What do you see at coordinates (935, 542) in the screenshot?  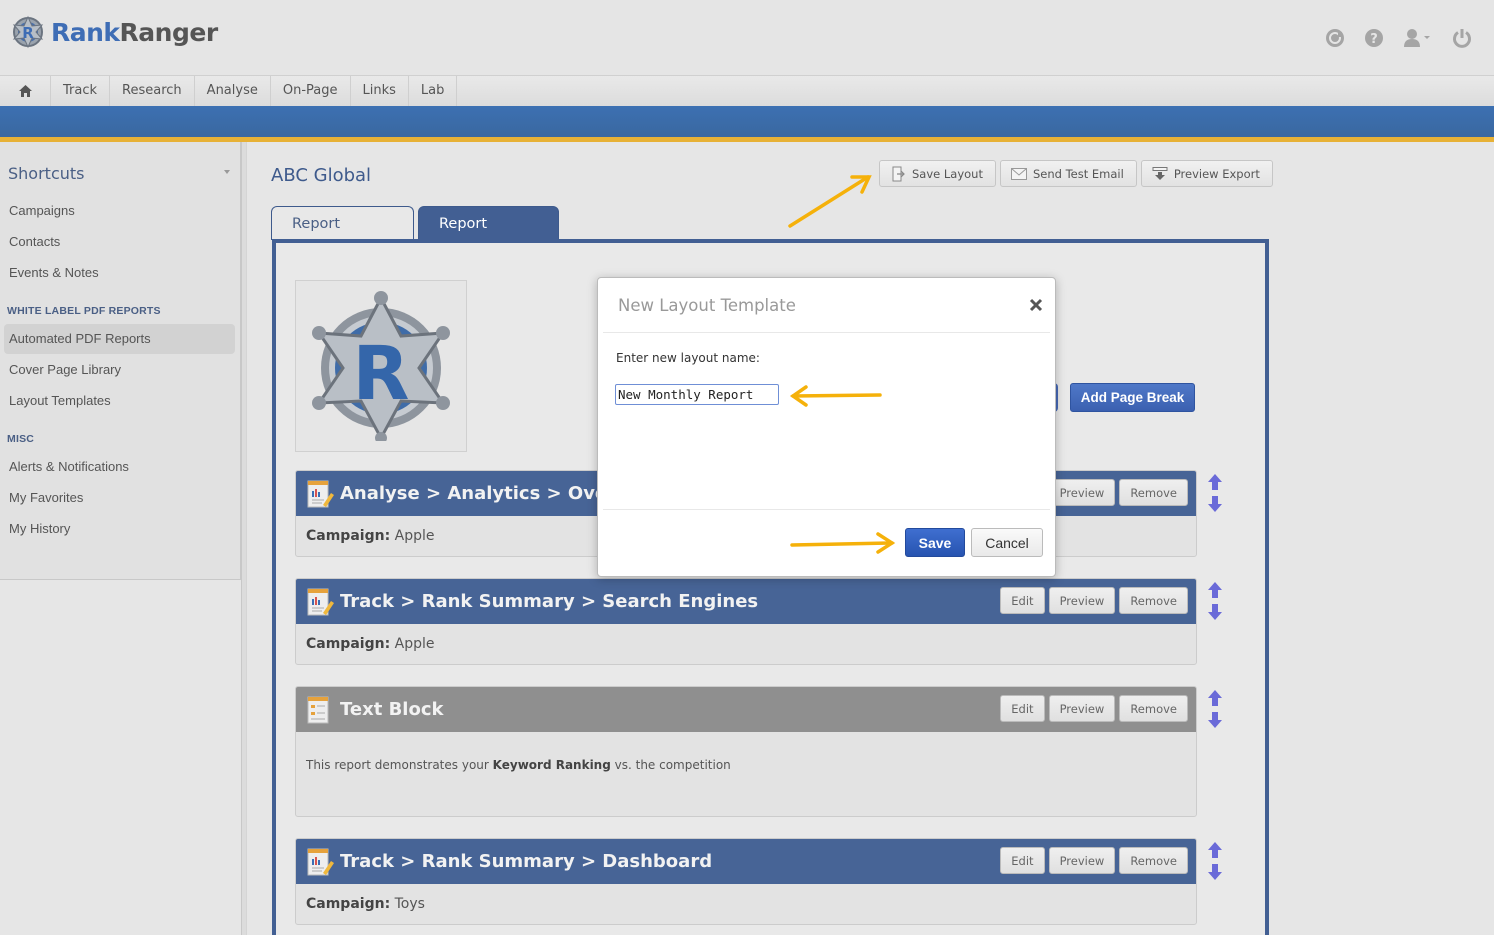 I see `save-button: Save` at bounding box center [935, 542].